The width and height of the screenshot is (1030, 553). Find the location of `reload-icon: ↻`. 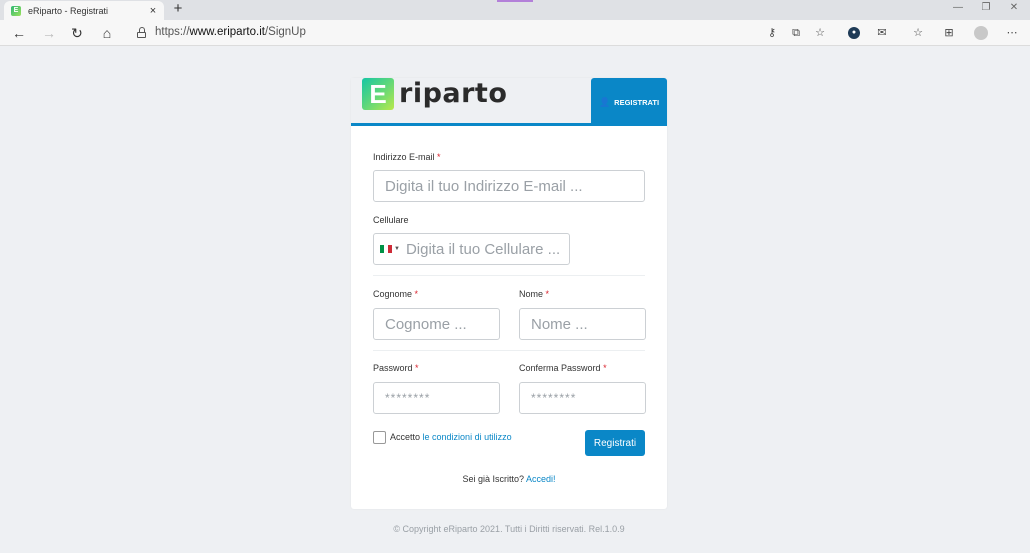

reload-icon: ↻ is located at coordinates (77, 33).